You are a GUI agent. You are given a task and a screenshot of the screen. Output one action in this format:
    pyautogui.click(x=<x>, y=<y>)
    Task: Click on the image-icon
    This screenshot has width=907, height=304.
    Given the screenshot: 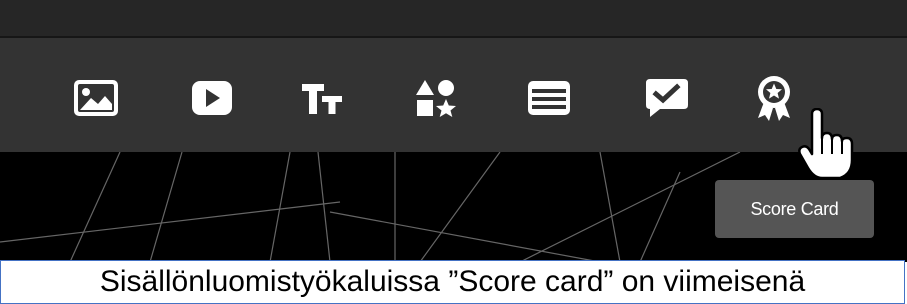 What is the action you would take?
    pyautogui.click(x=96, y=98)
    